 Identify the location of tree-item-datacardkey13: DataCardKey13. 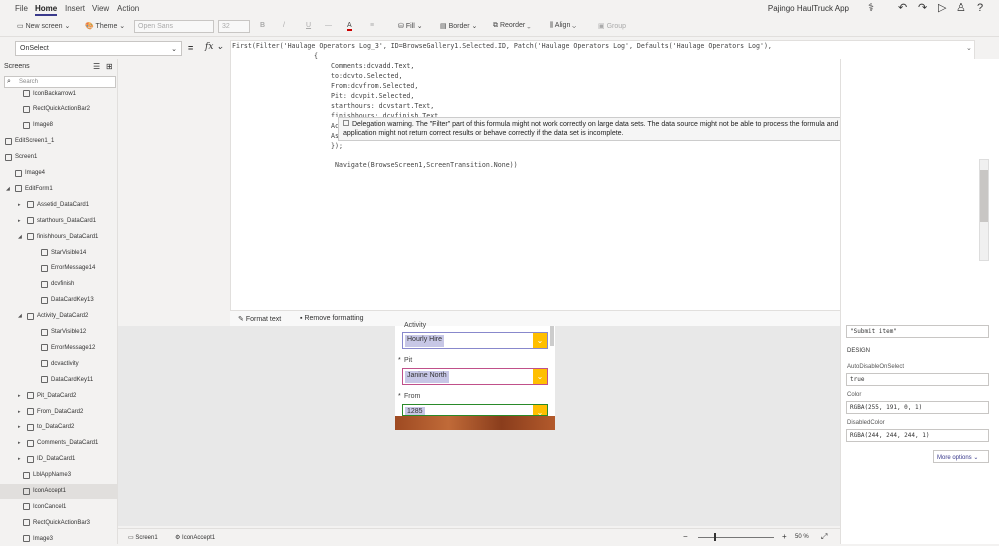
(63, 300).